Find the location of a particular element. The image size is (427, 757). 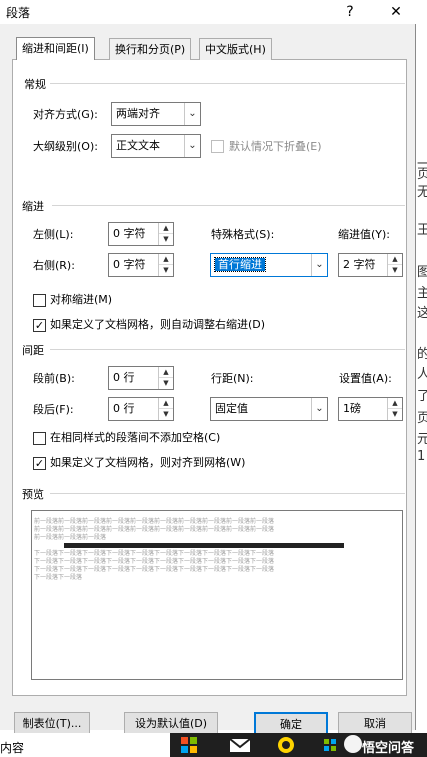

left-indent-label: 左侧(L): is located at coordinates (53, 234).